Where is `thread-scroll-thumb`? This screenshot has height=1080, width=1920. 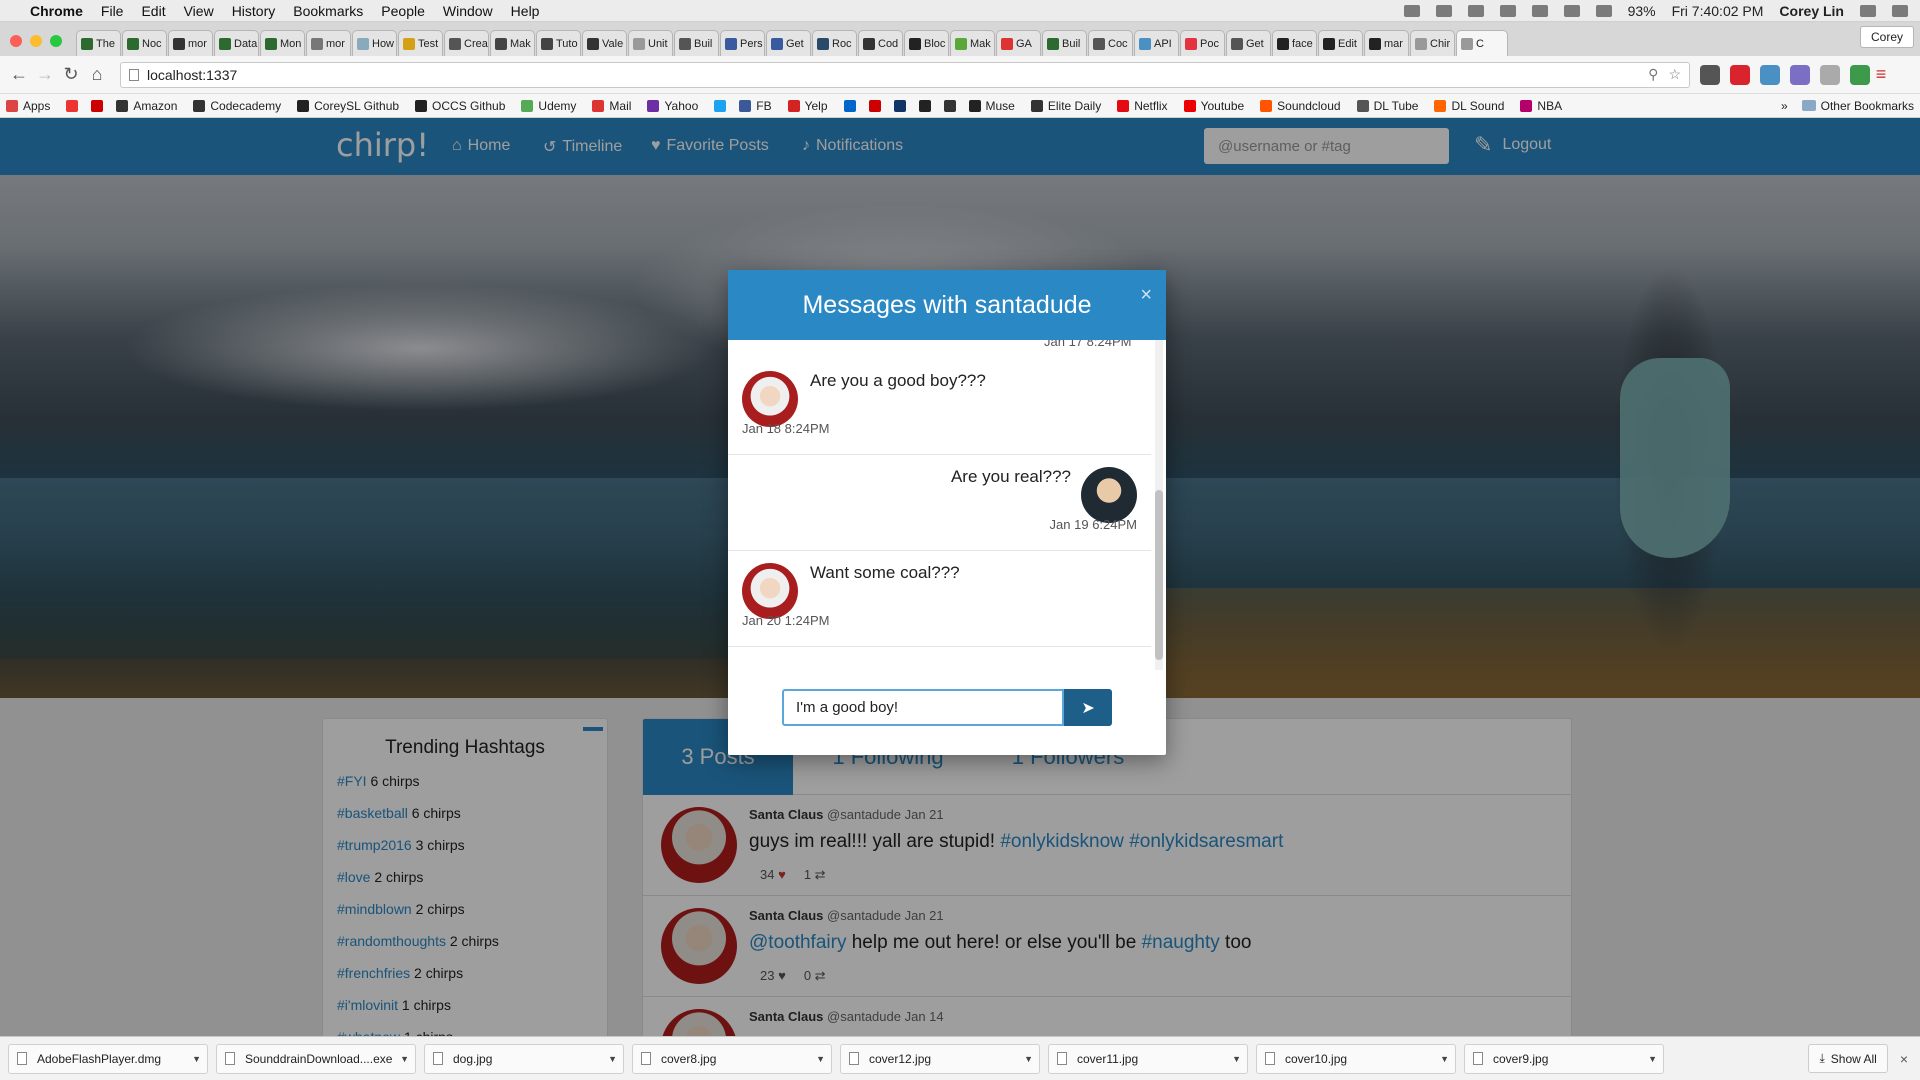
thread-scroll-thumb is located at coordinates (1159, 575).